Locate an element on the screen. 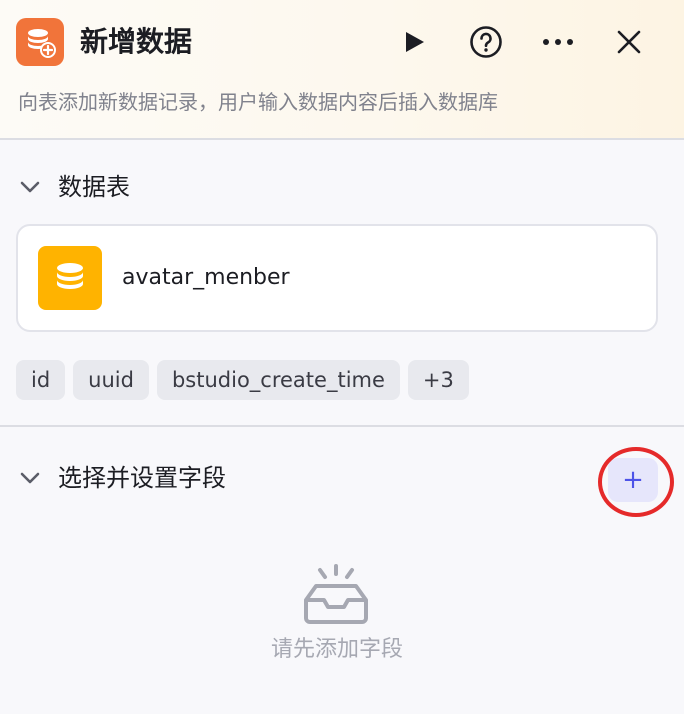  node-description: 向表添加新数据记录，用户输入数据内容后插入数据库 is located at coordinates (258, 102).